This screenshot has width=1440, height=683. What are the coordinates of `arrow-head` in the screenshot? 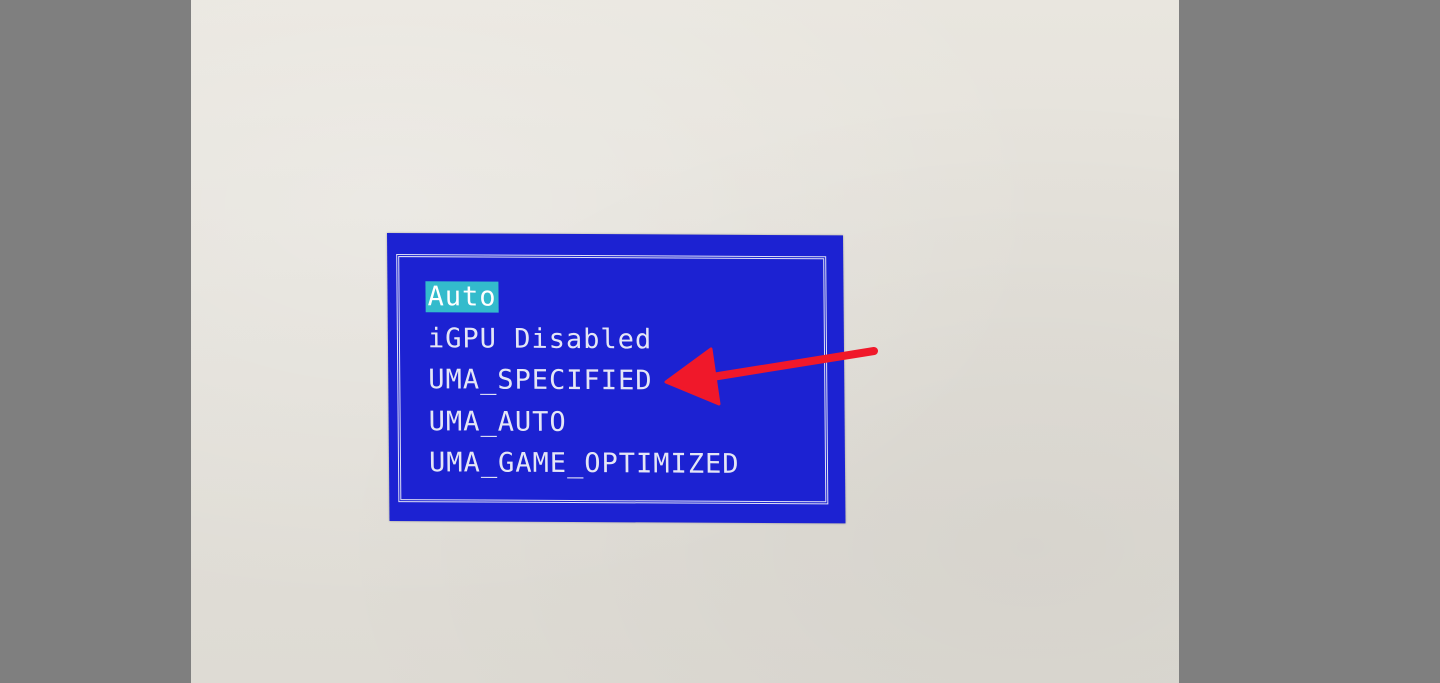 It's located at (692, 376).